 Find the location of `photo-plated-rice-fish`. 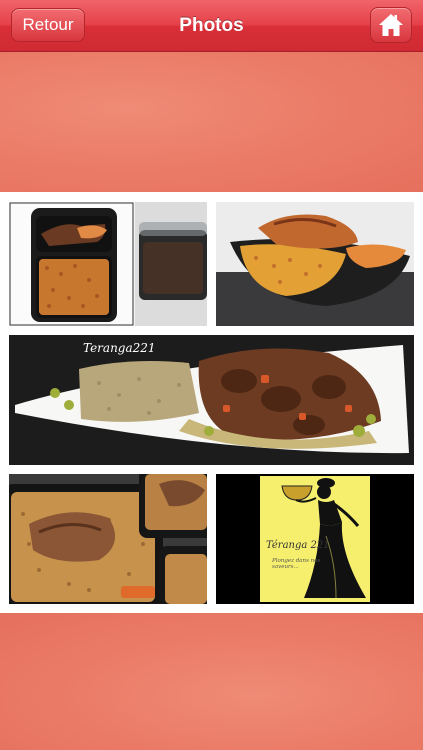

photo-plated-rice-fish is located at coordinates (315, 264).